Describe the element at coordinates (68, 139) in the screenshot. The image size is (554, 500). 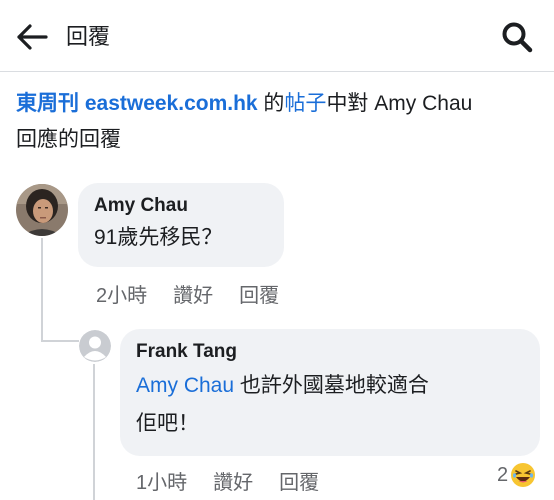
I see `context-text-end: 回應的回覆` at that location.